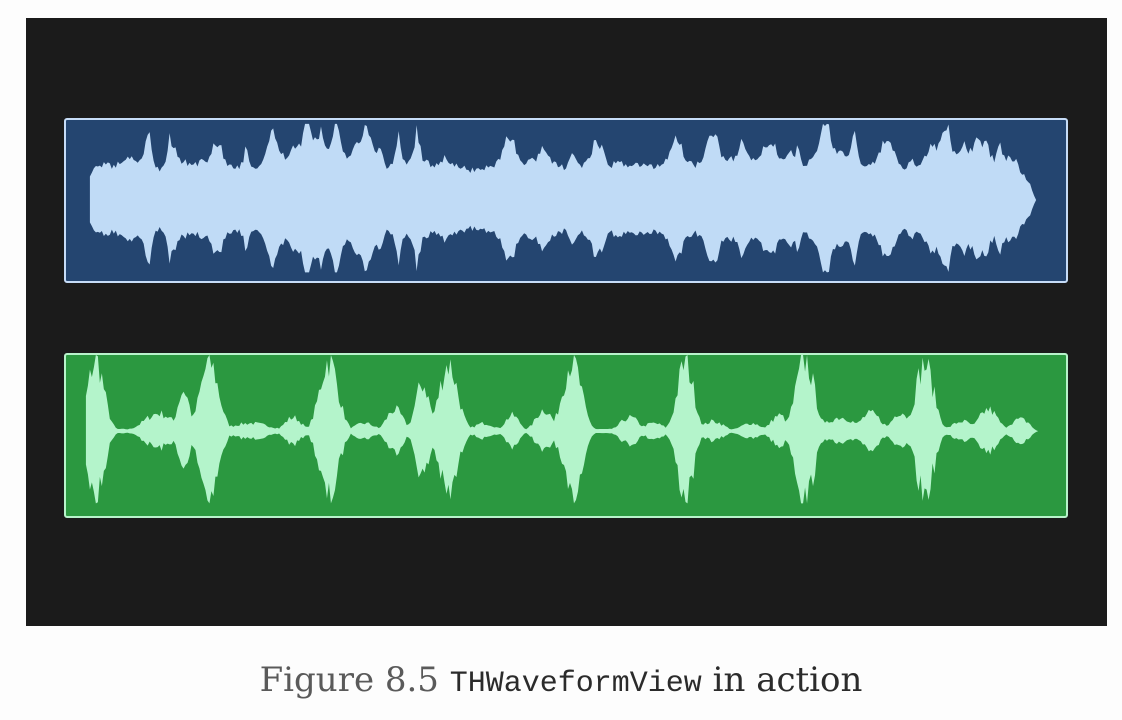 The height and width of the screenshot is (720, 1122). I want to click on figure-caption: Figure 8.5 THWaveformView in action, so click(561, 682).